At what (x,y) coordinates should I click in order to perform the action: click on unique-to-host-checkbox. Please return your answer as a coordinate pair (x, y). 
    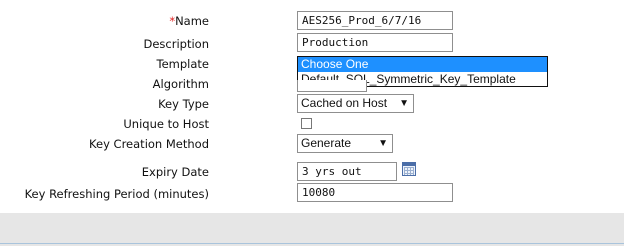
    Looking at the image, I should click on (306, 123).